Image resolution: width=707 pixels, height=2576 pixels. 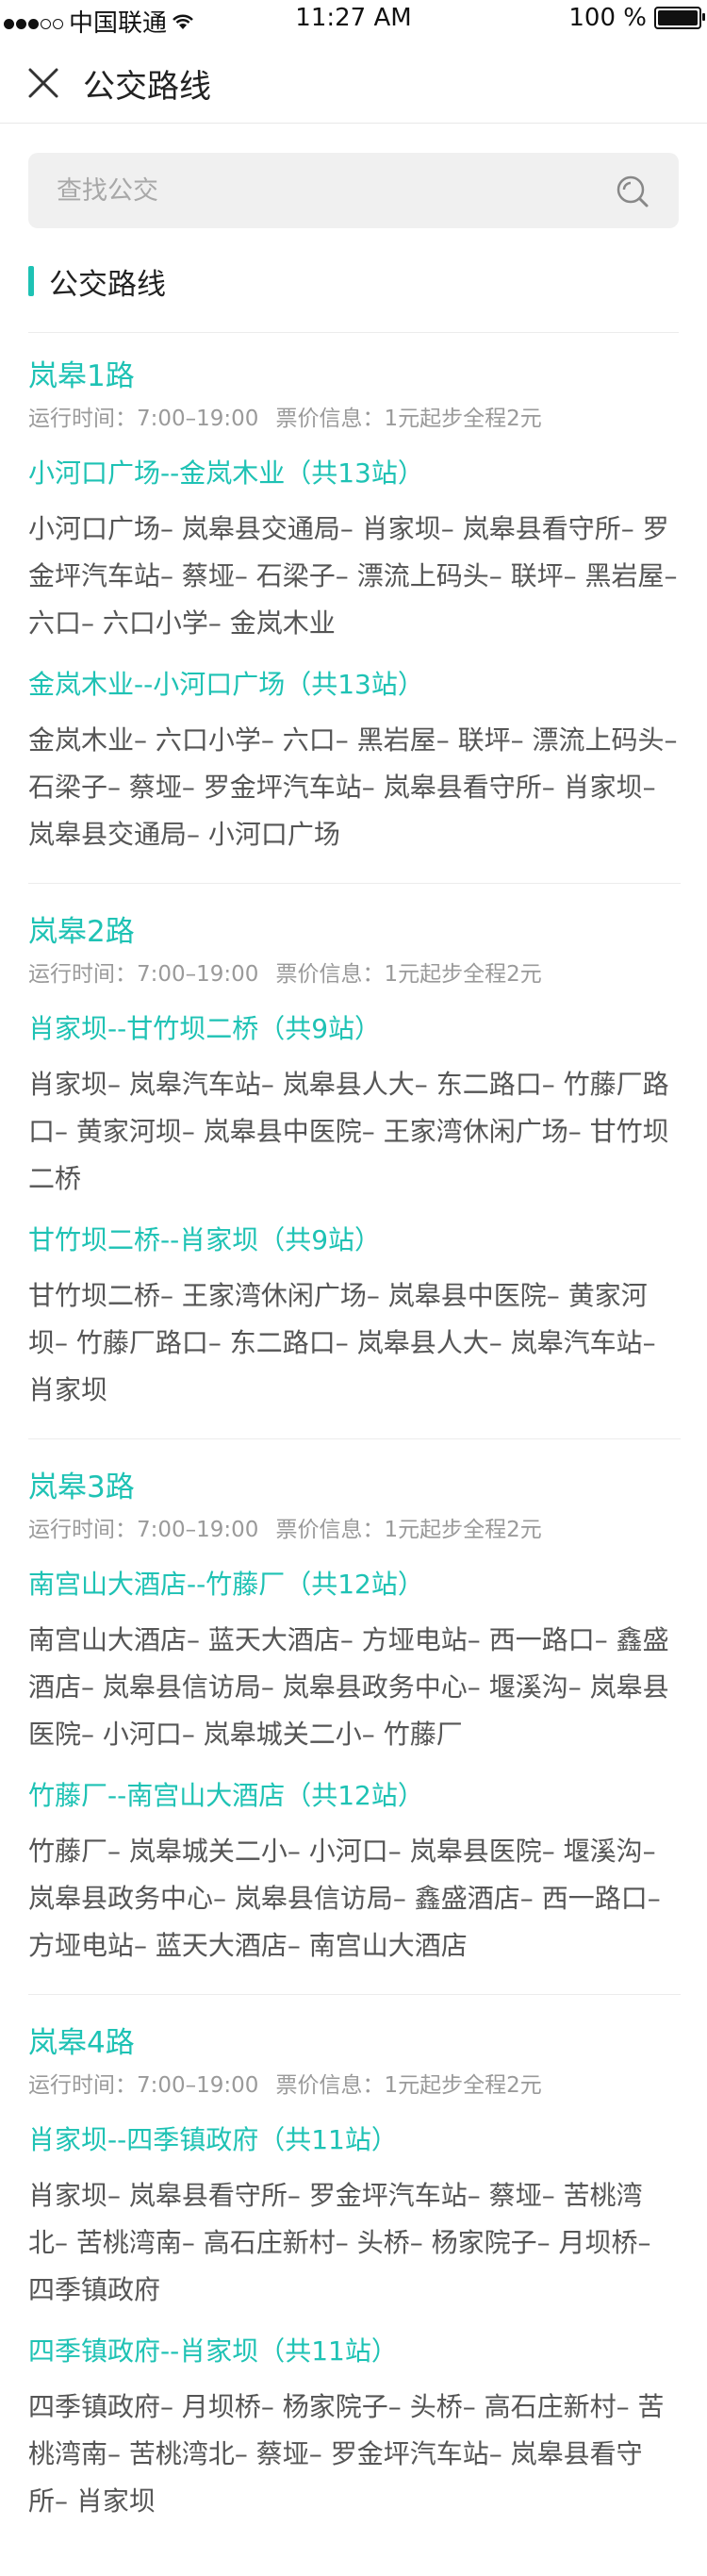 What do you see at coordinates (354, 2043) in the screenshot?
I see `route-name: 岚皋4路` at bounding box center [354, 2043].